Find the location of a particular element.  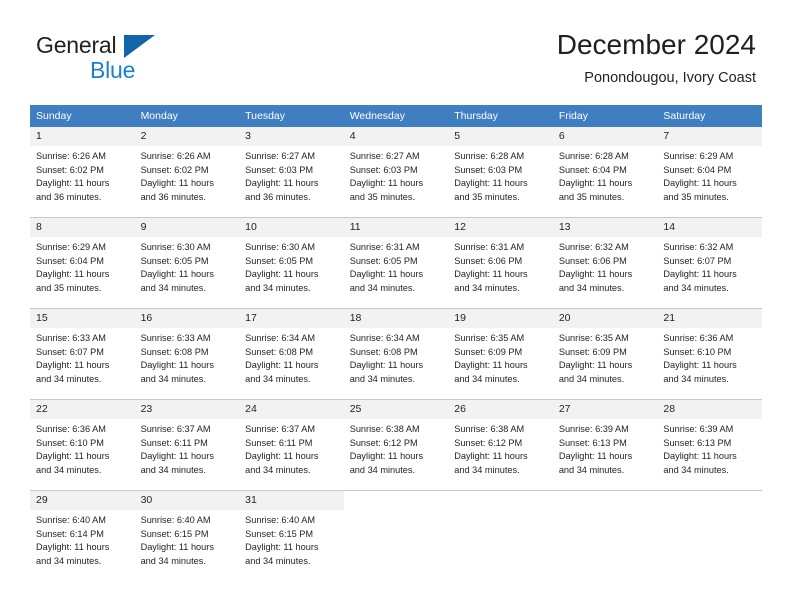

day-number: 29 is located at coordinates (82, 500).